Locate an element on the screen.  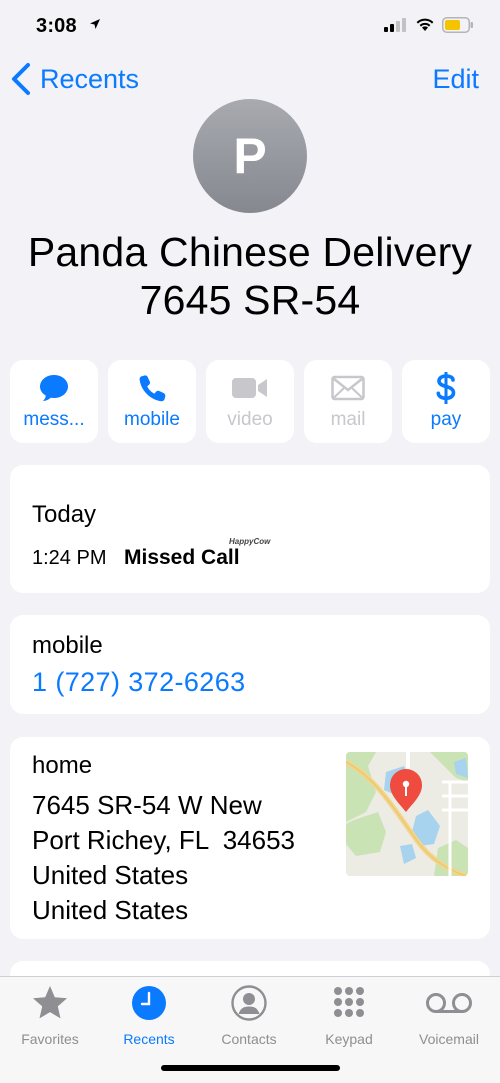
mail-action-label: mail is located at coordinates (348, 419).